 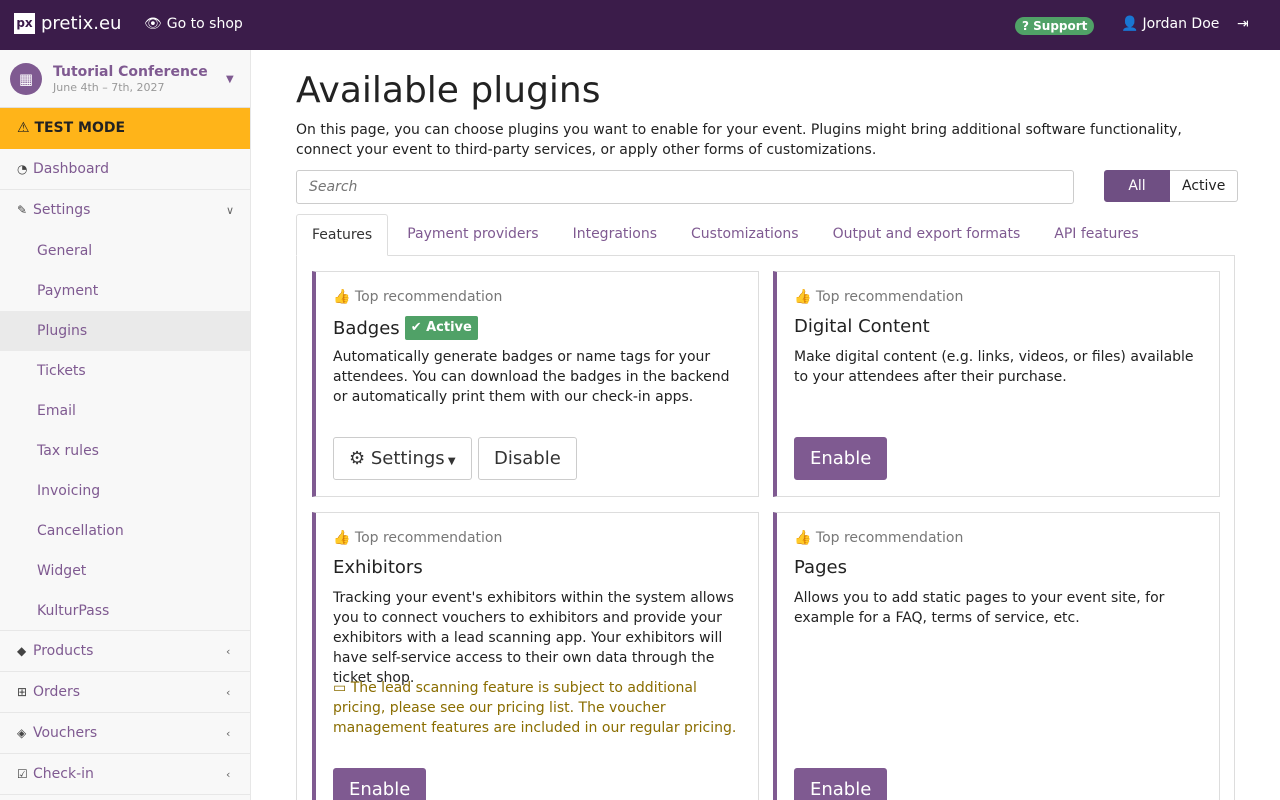 I want to click on sidebar-item-label: Orders, so click(x=57, y=692).